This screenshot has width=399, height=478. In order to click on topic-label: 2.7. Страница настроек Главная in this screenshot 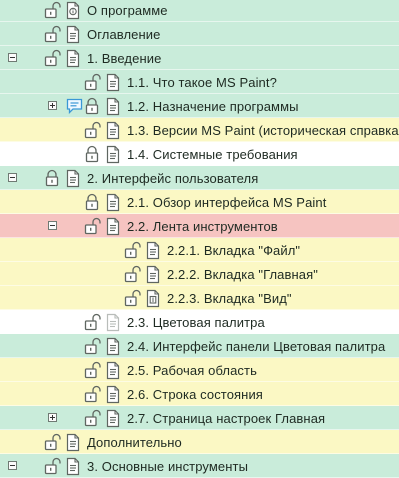, I will do `click(226, 418)`.